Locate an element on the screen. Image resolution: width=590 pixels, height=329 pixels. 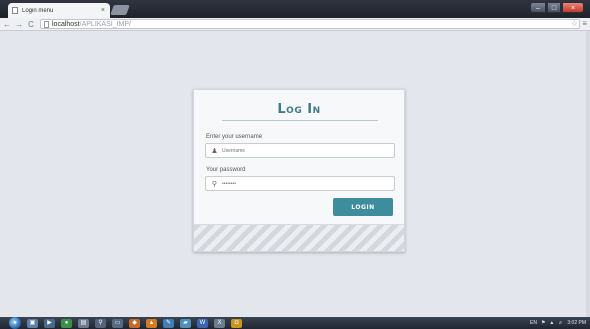
password-field: ⚲ is located at coordinates (300, 183).